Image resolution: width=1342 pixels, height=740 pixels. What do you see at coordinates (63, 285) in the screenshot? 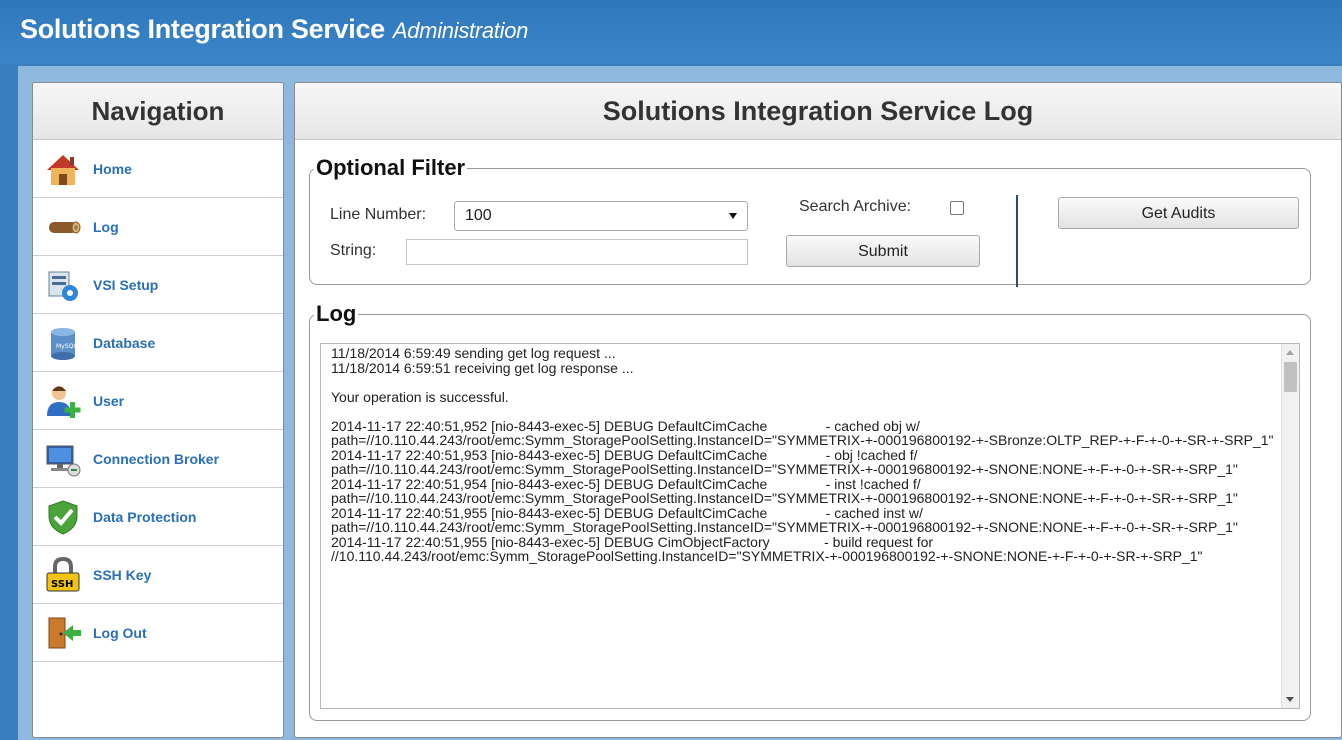
I see `vsi-setup-icon` at bounding box center [63, 285].